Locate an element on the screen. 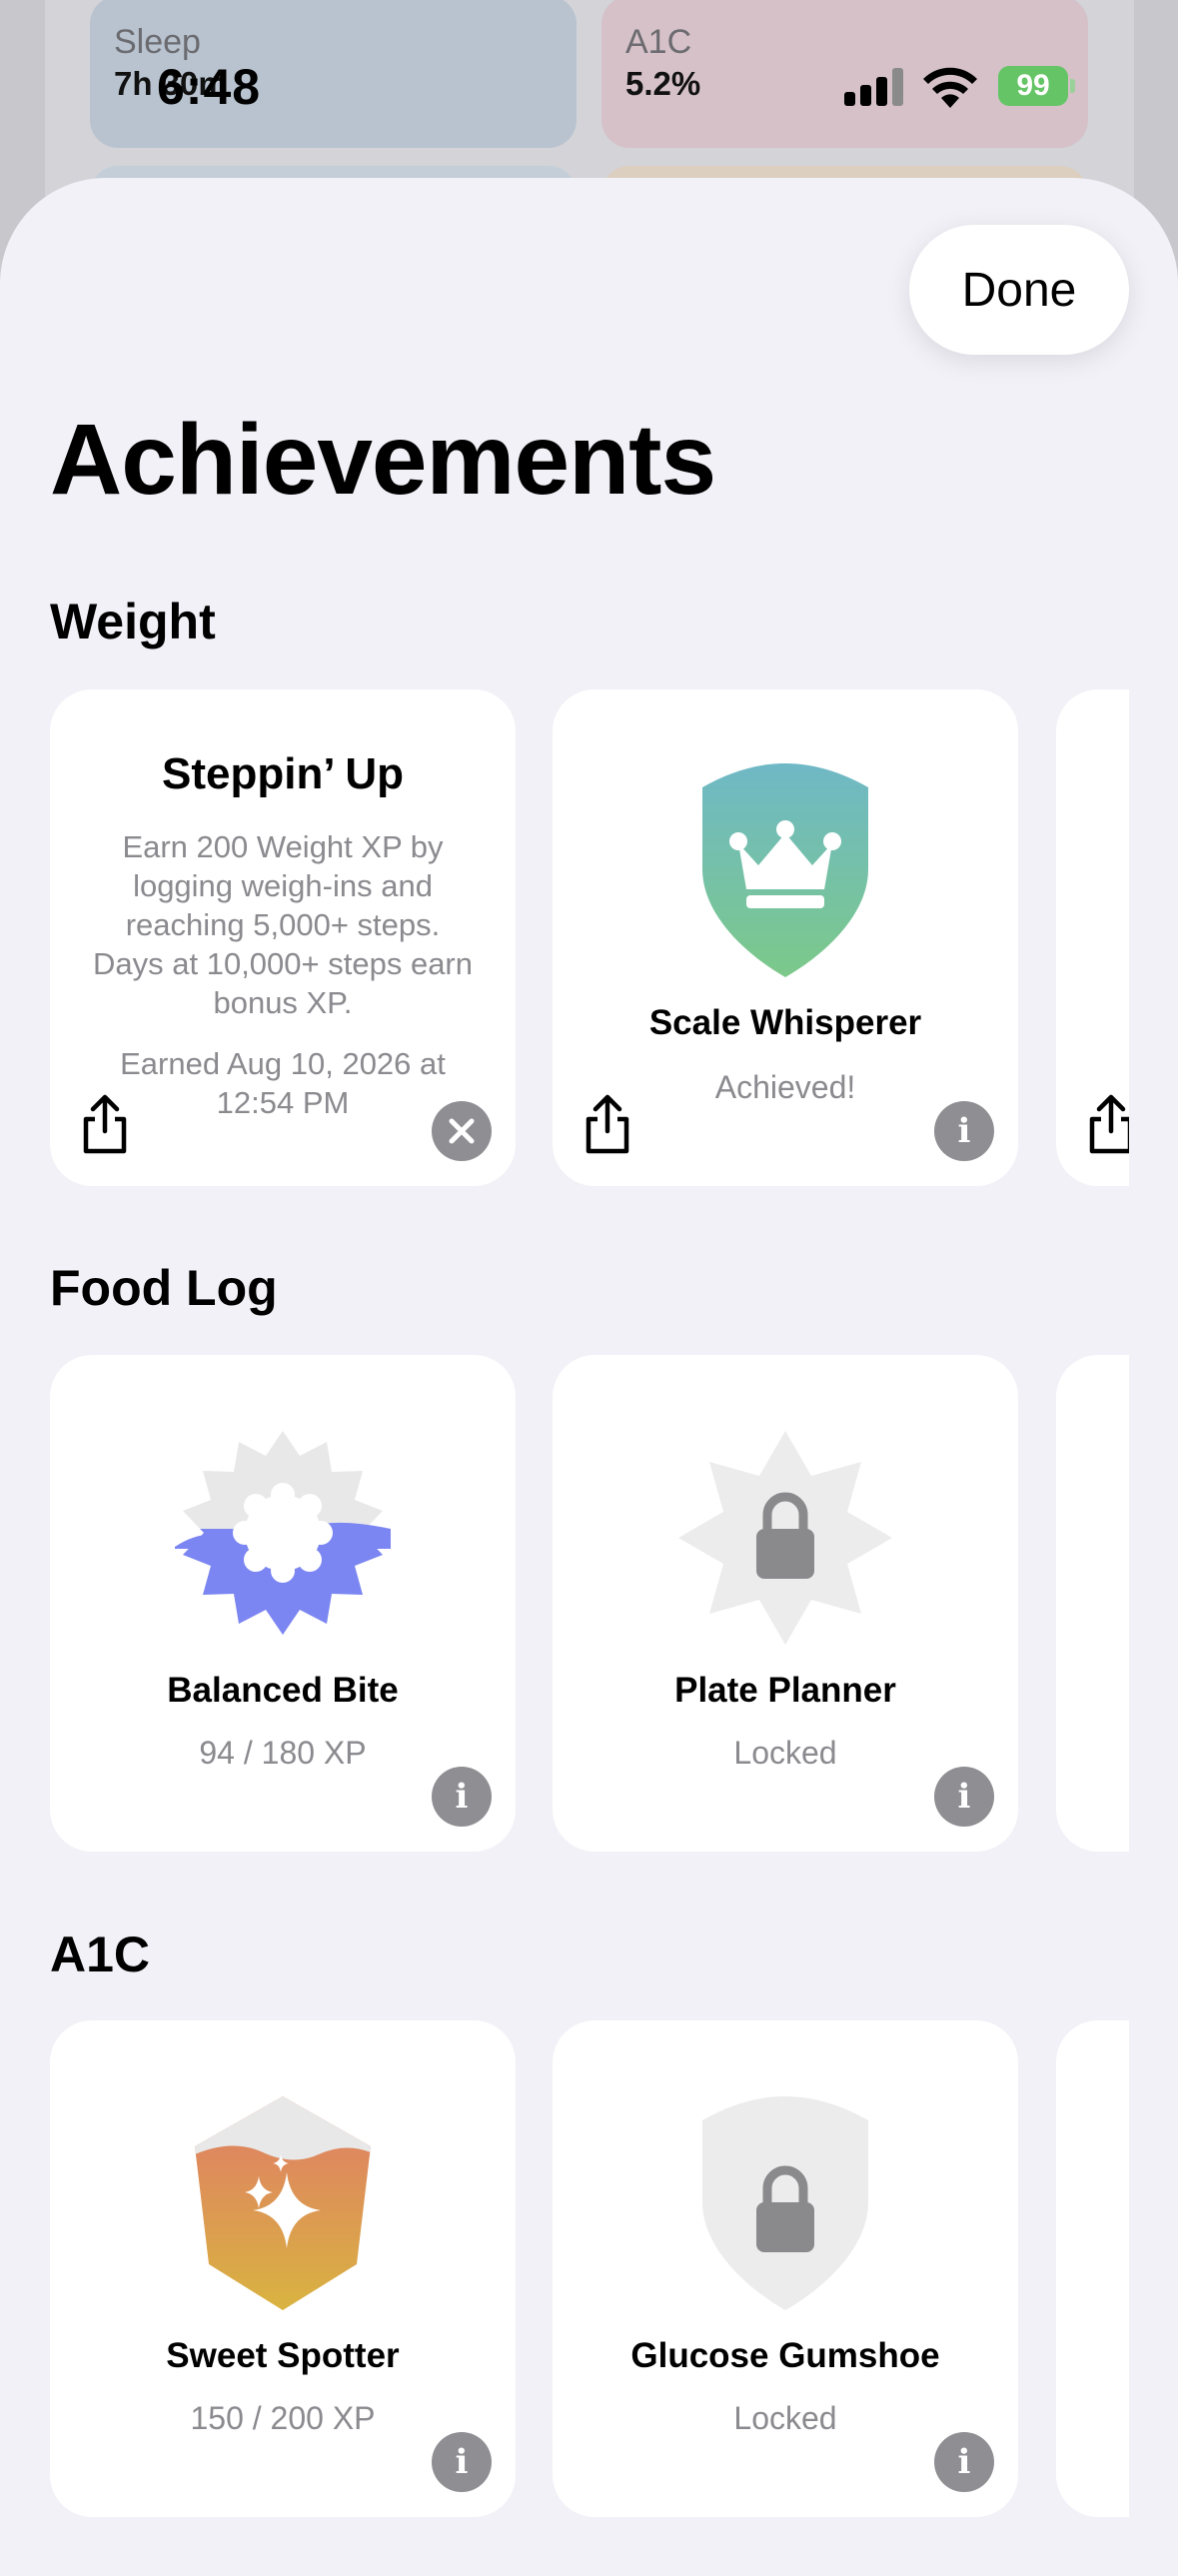 The width and height of the screenshot is (1178, 2576). section-title-a1c: A1C is located at coordinates (100, 1954).